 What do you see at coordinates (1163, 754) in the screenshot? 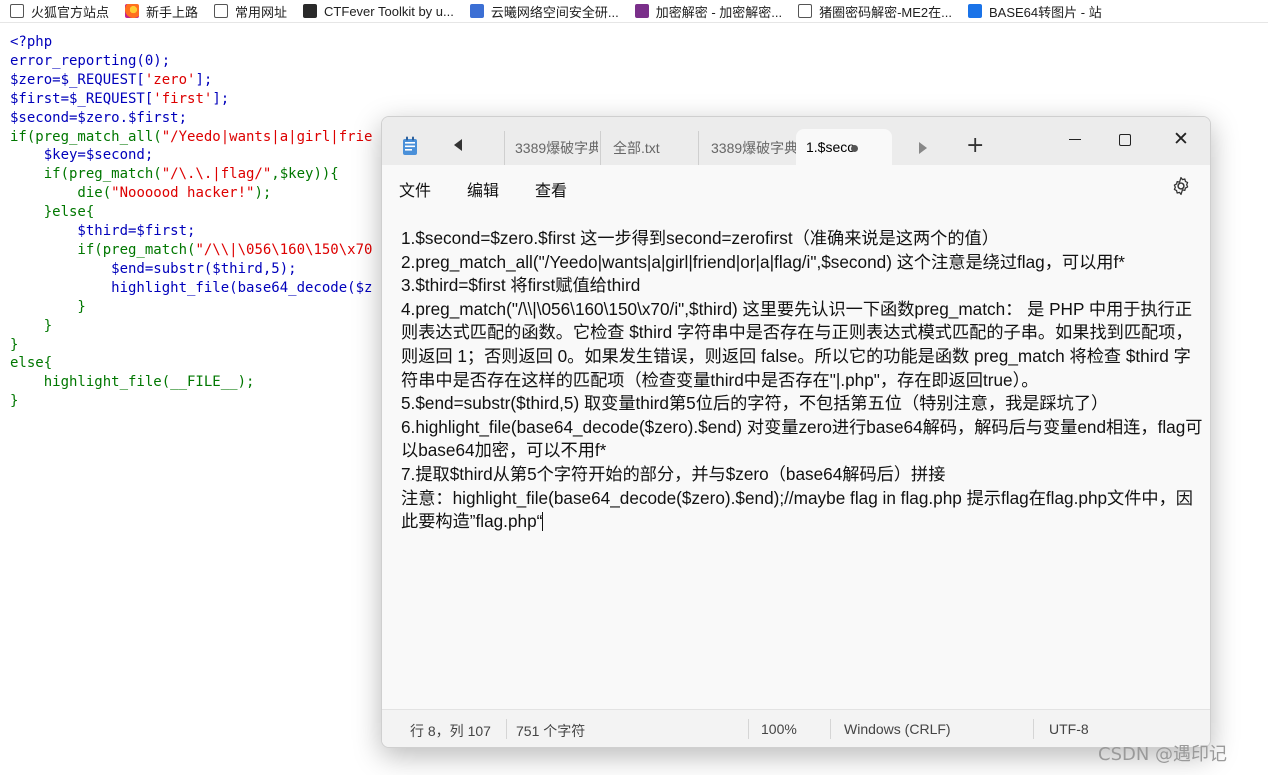
I see `csdn-watermark: CSDN @遇印记` at bounding box center [1163, 754].